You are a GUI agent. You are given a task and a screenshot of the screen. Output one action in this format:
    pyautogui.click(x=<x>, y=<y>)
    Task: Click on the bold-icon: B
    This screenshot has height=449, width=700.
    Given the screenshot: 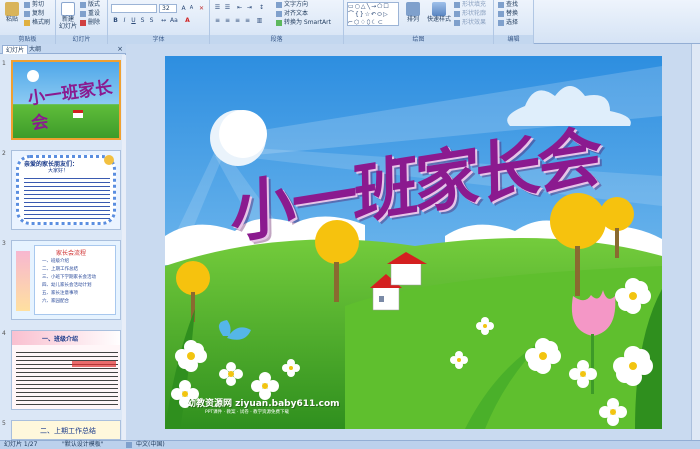 What is the action you would take?
    pyautogui.click(x=115, y=20)
    